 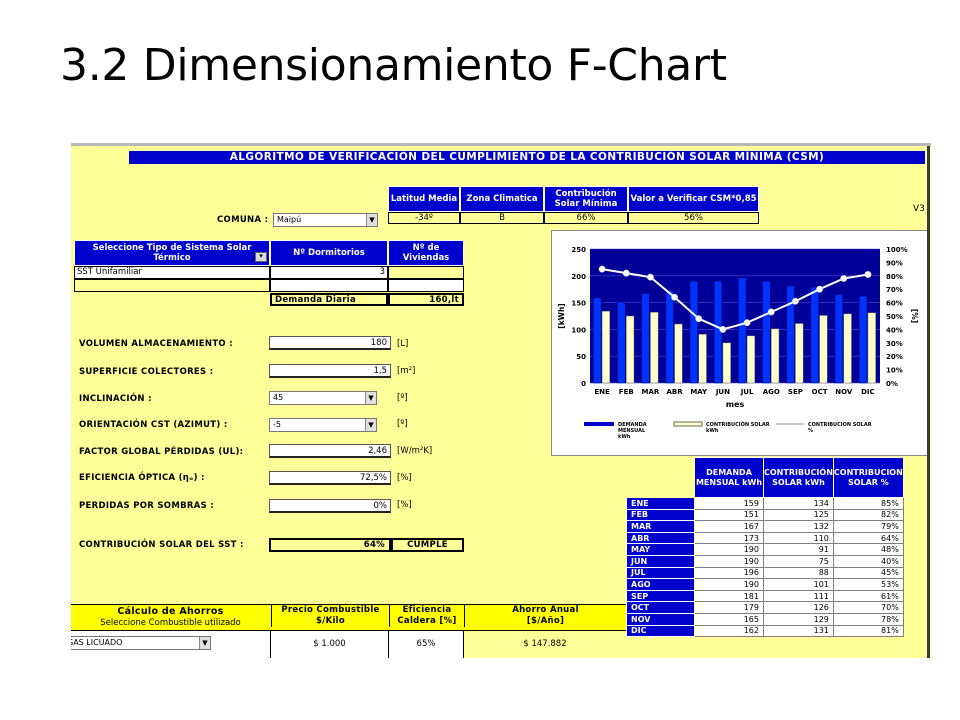 What do you see at coordinates (699, 392) in the screenshot?
I see `x-tick-label: MAY` at bounding box center [699, 392].